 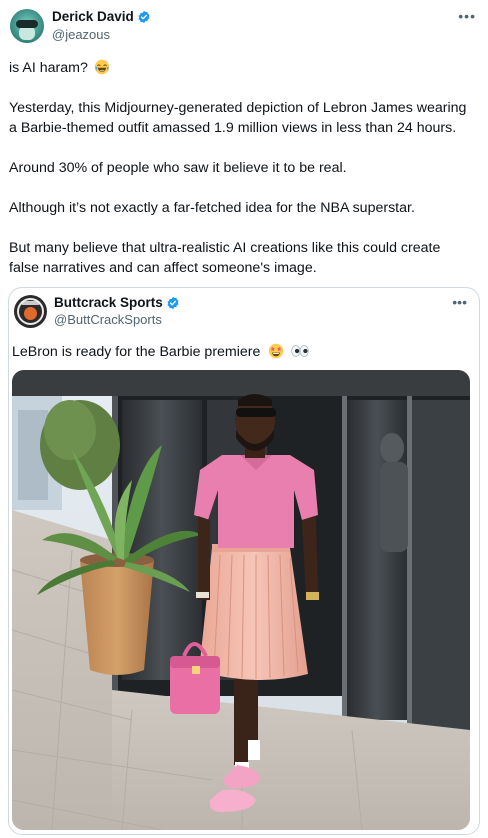 I want to click on author-name-row: Derick David, so click(x=101, y=16).